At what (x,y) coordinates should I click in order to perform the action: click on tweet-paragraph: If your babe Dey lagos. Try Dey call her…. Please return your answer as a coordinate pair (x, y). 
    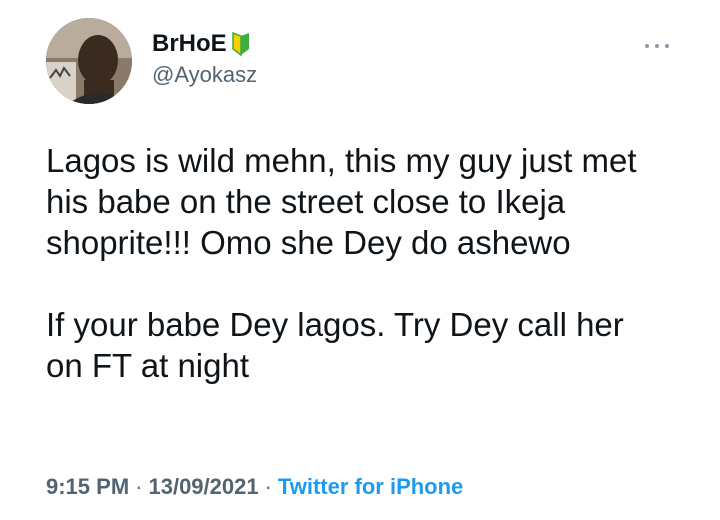
    Looking at the image, I should click on (335, 345).